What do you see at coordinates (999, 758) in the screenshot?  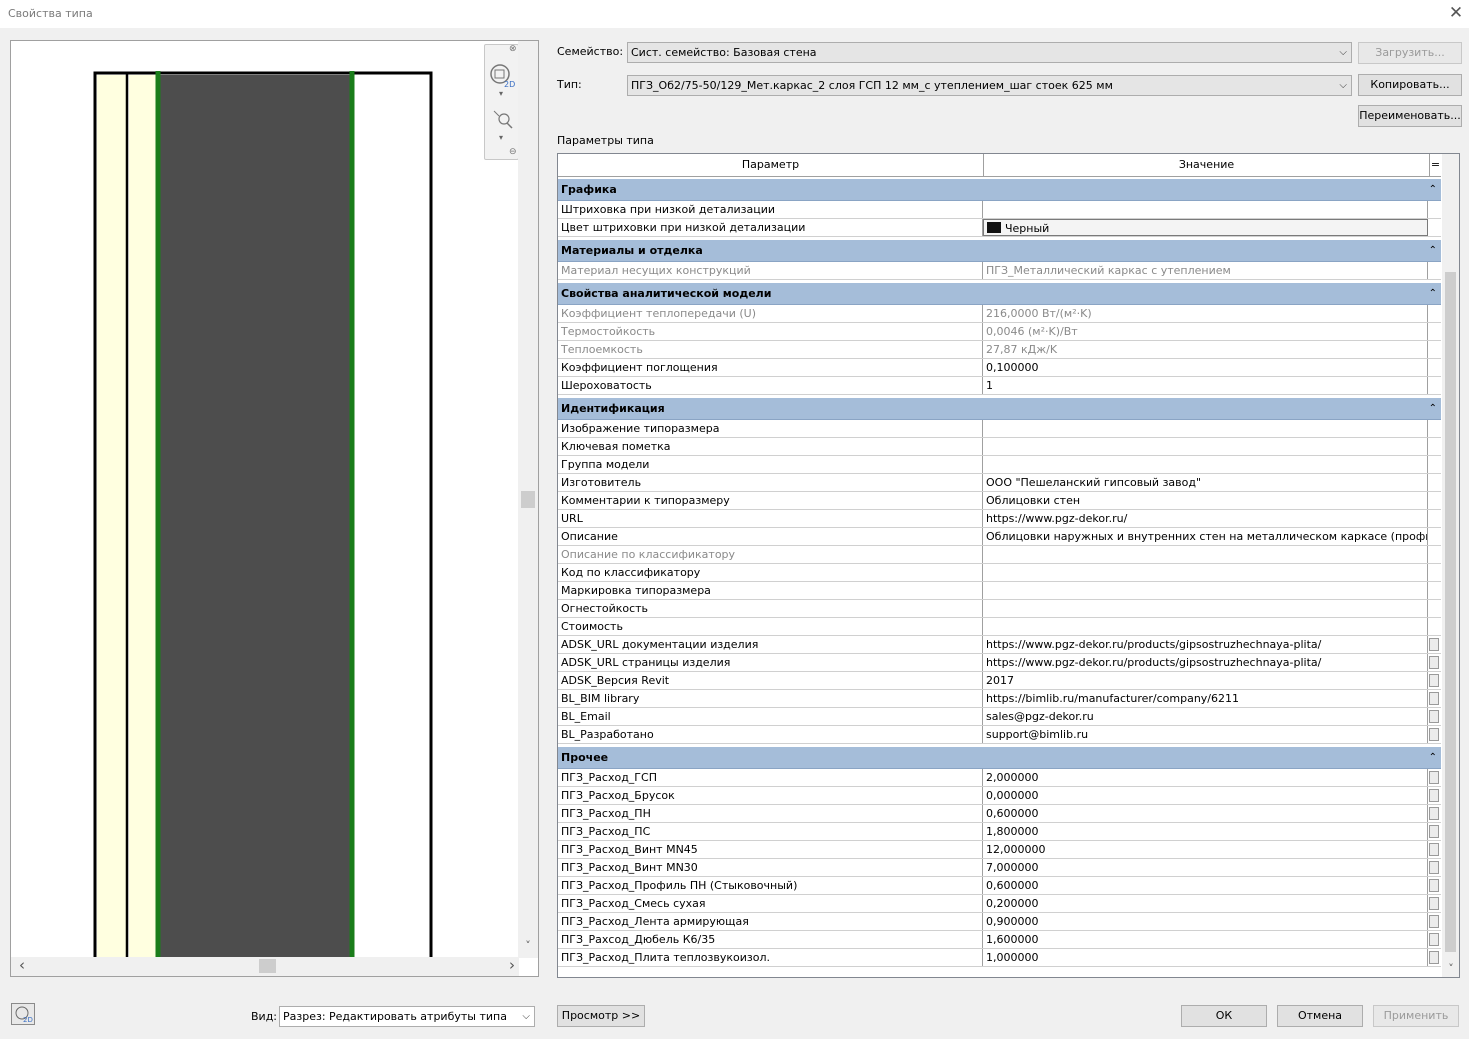 I see `group-header: Прочее ⌃` at bounding box center [999, 758].